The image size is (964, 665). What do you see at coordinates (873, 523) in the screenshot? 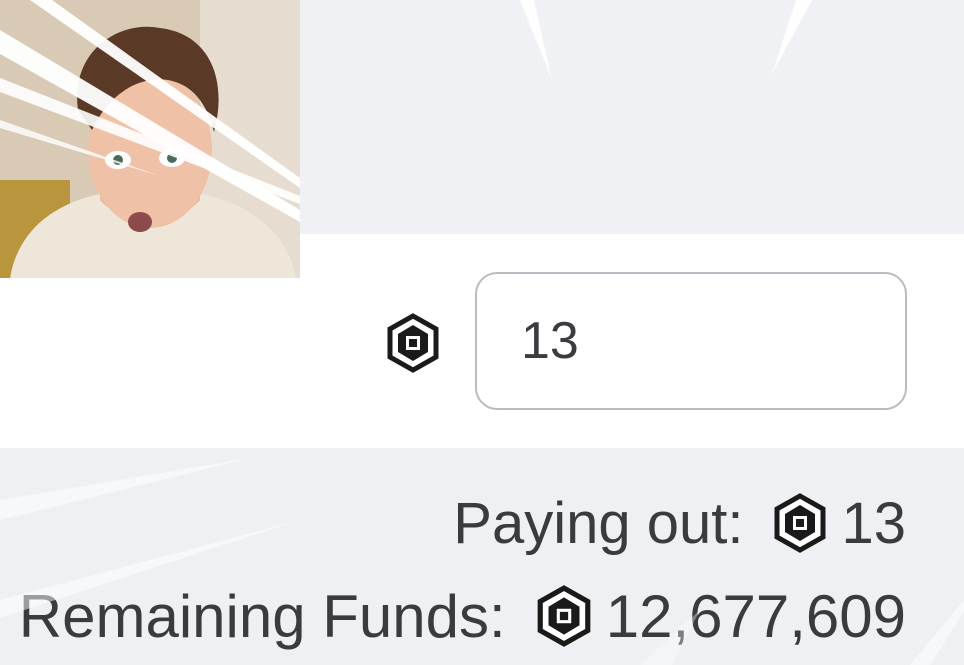
I see `paying-out-value: 13` at bounding box center [873, 523].